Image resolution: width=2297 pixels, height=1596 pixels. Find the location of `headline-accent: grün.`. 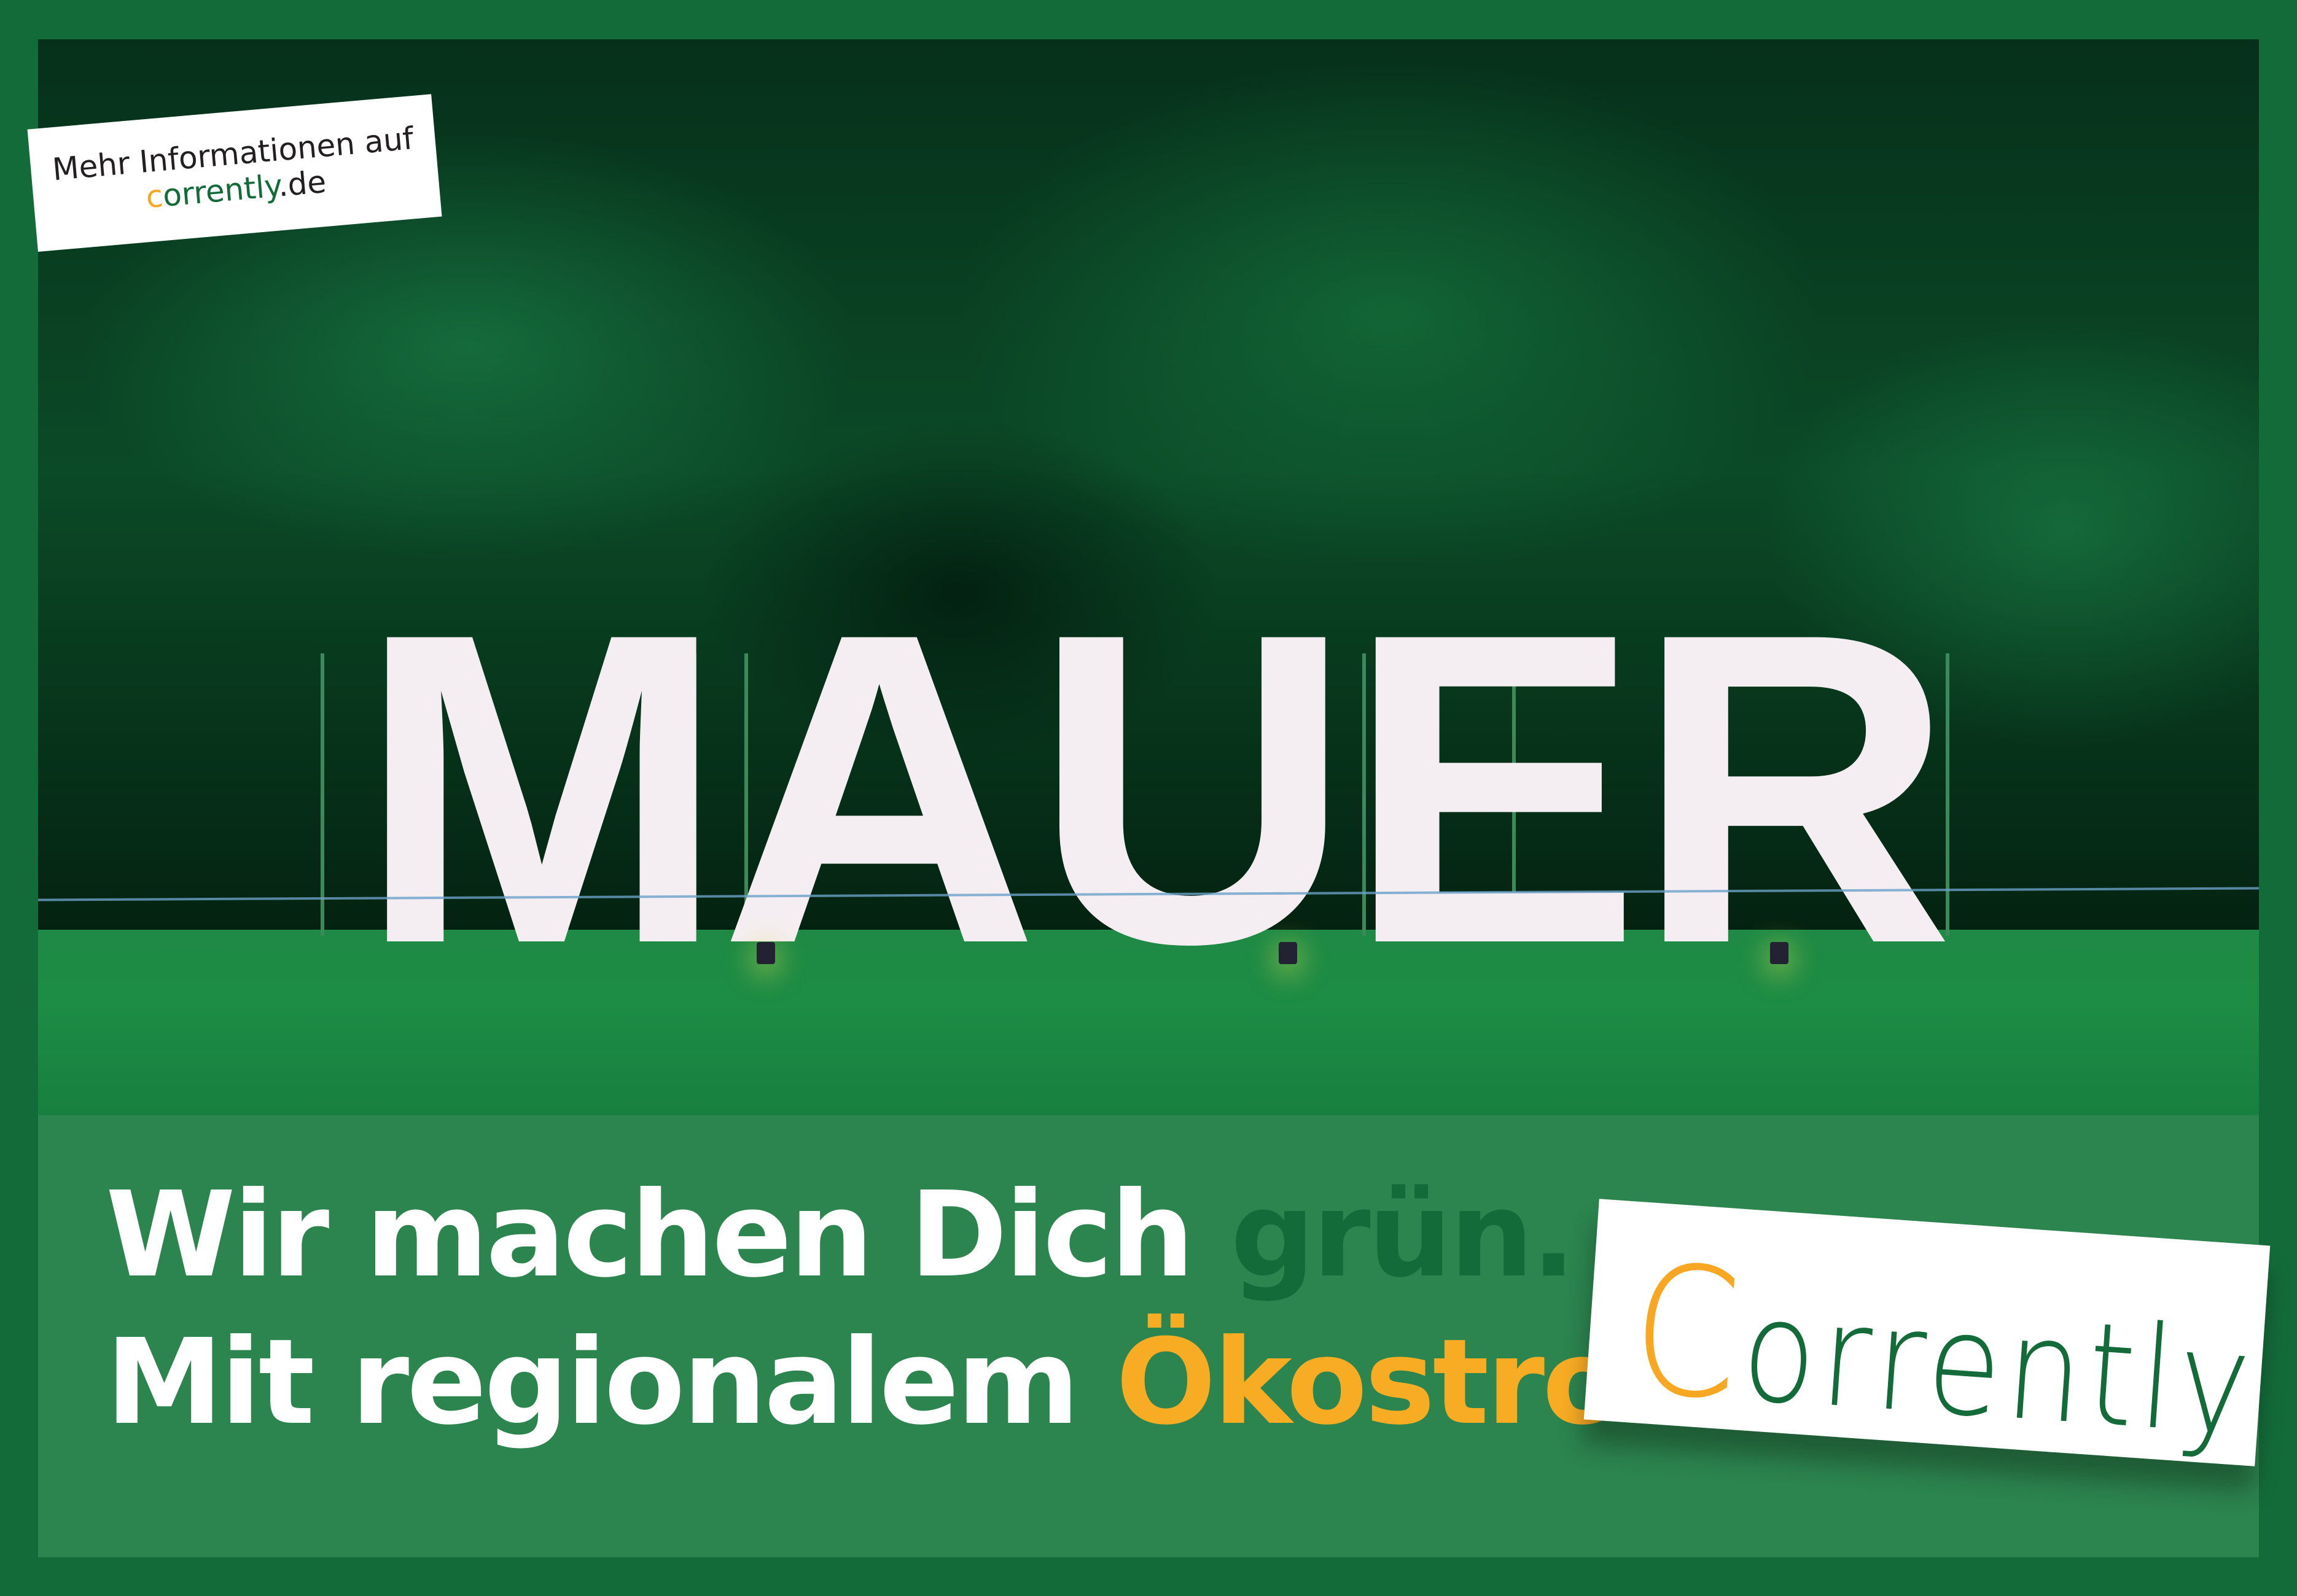

headline-accent: grün. is located at coordinates (1403, 1235).